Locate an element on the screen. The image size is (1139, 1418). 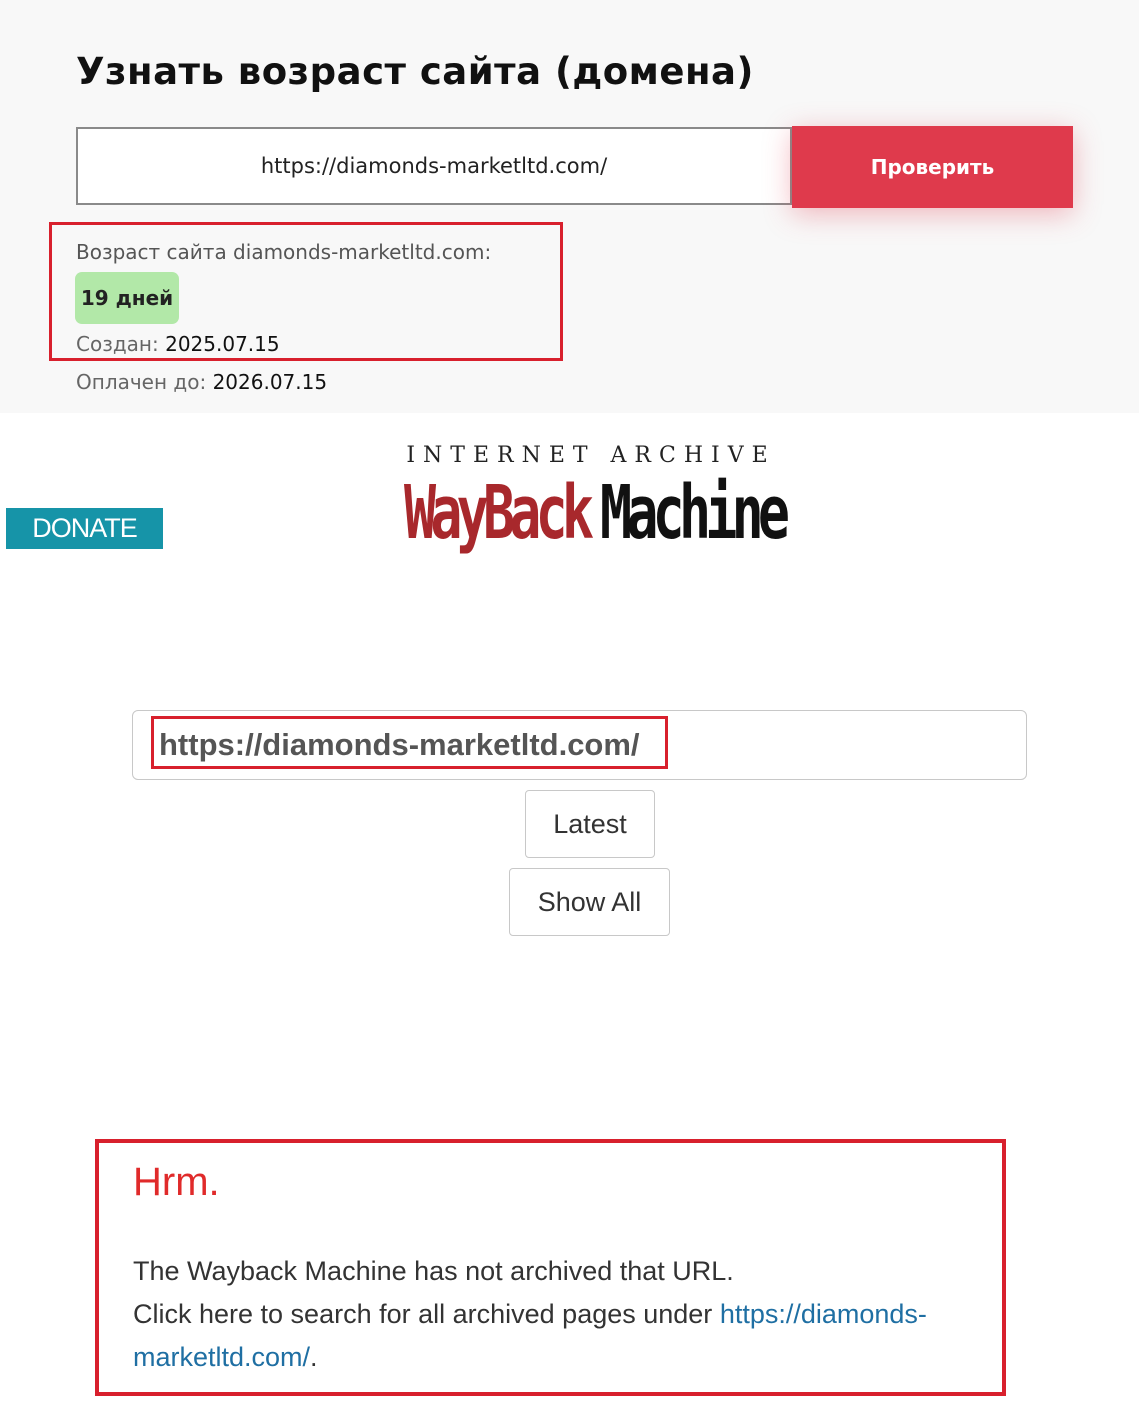
logo-internet-archive-text: INTERNET ARCHIVE is located at coordinates (591, 455).